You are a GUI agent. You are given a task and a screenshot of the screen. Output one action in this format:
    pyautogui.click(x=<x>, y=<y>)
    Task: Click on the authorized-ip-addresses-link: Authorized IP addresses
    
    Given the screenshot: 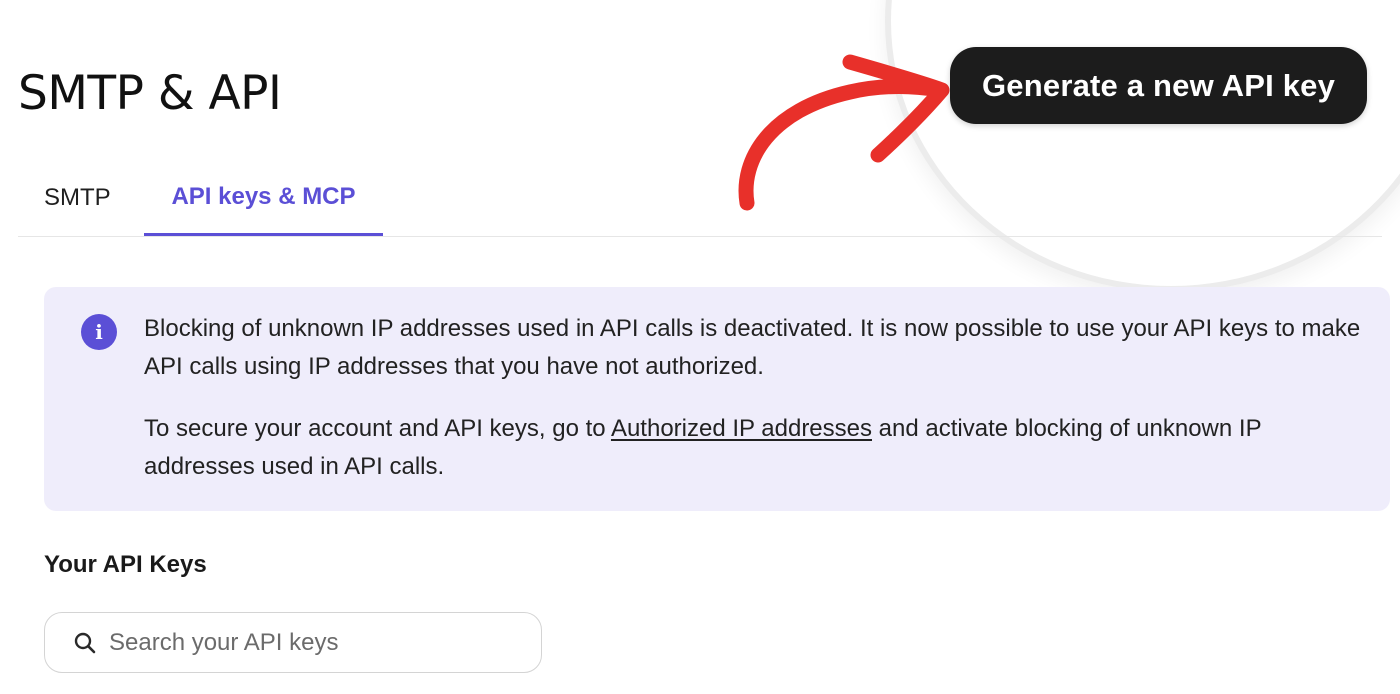 What is the action you would take?
    pyautogui.click(x=741, y=428)
    